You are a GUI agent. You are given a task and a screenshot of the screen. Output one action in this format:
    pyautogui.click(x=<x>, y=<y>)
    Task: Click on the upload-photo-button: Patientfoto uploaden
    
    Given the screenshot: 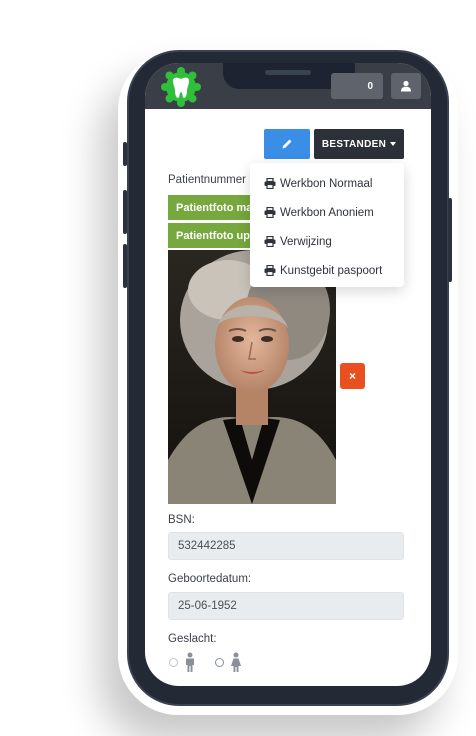 What is the action you would take?
    pyautogui.click(x=213, y=235)
    